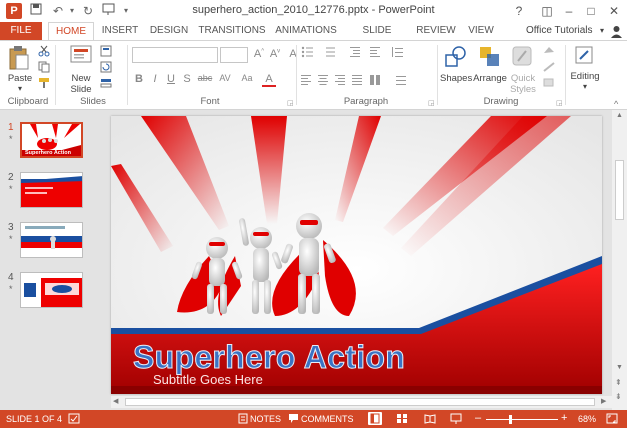  Describe the element at coordinates (585, 76) in the screenshot. I see `editing-button: Editing` at that location.